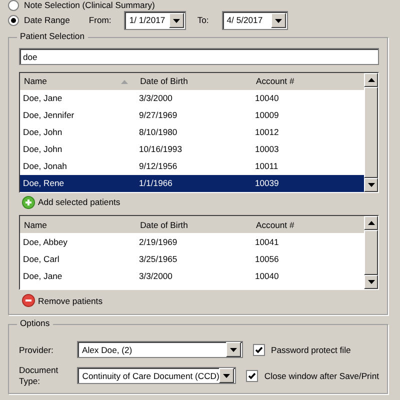  What do you see at coordinates (267, 241) in the screenshot?
I see `table-cell-text: 10041` at bounding box center [267, 241].